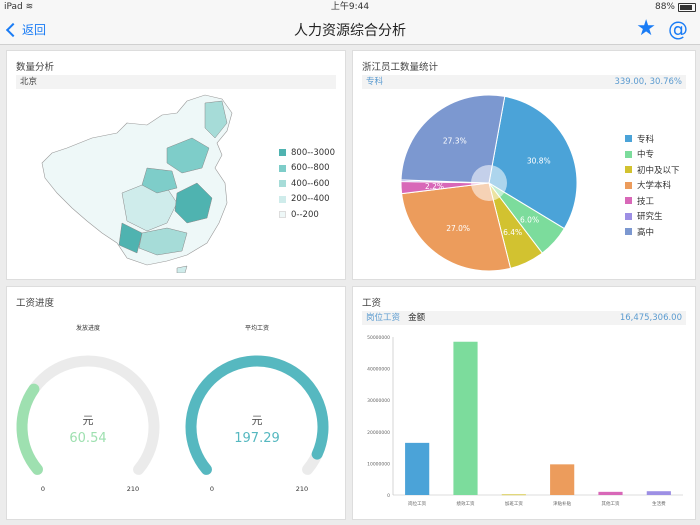 This screenshot has width=700, height=525. What do you see at coordinates (310, 168) in the screenshot?
I see `legend-label: 600--800` at bounding box center [310, 168].